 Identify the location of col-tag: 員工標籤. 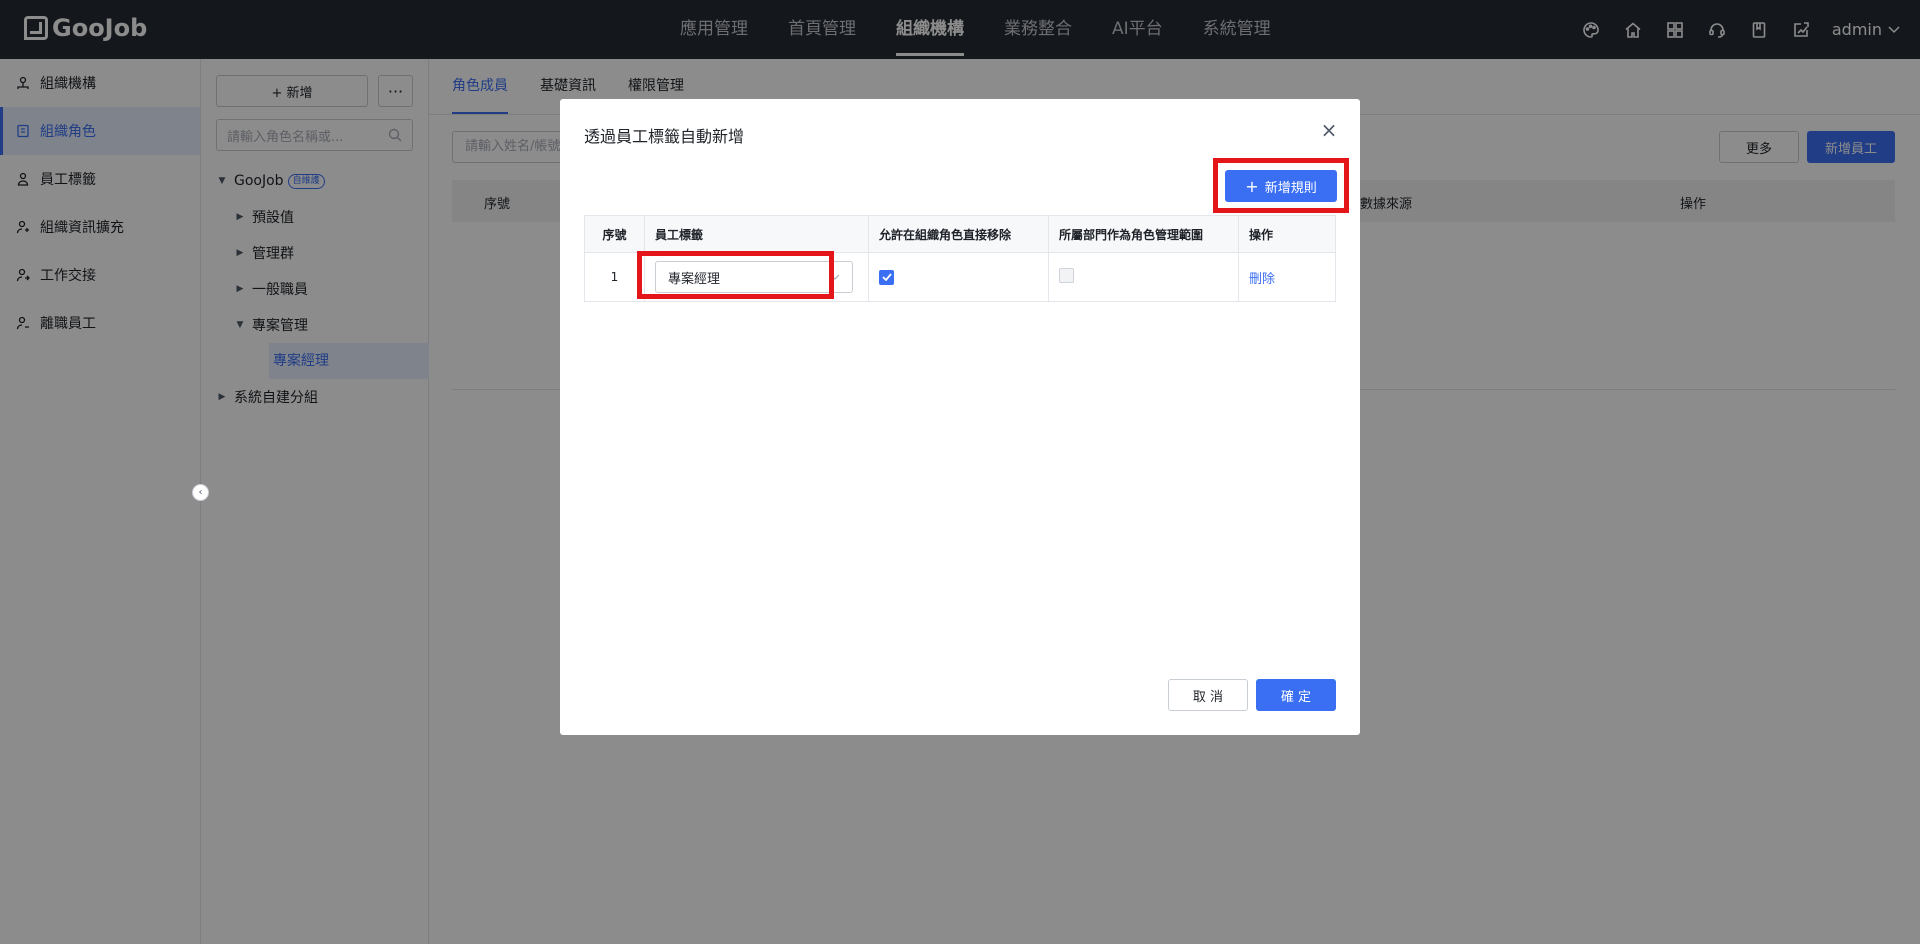
(756, 234).